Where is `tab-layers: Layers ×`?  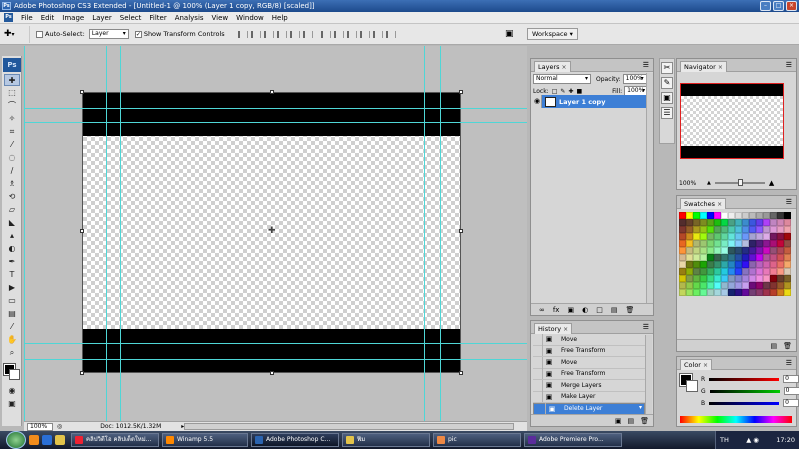 tab-layers: Layers × is located at coordinates (552, 66).